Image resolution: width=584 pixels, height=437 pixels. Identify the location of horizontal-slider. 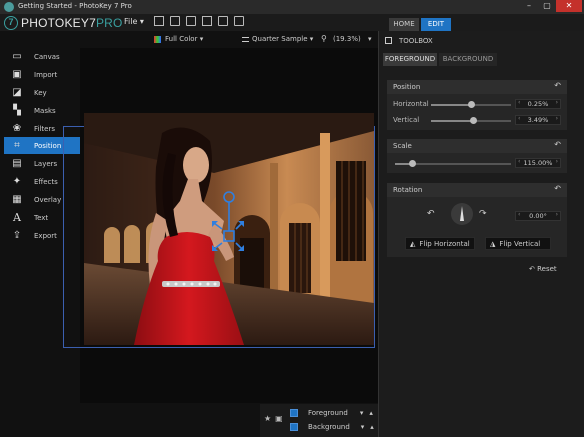
(471, 104).